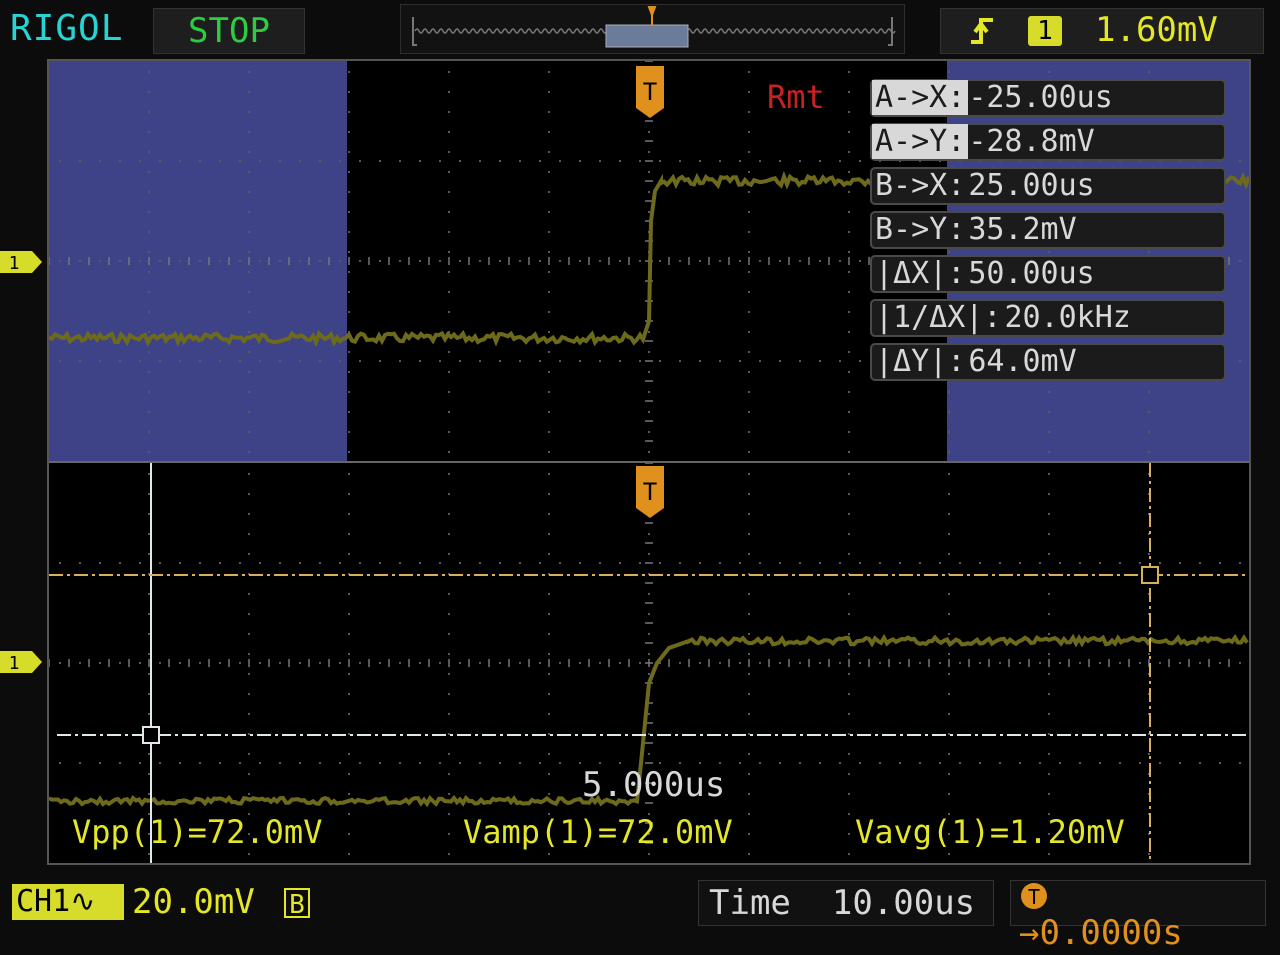 The image size is (1280, 955). I want to click on cursor-a-handle, so click(151, 735).